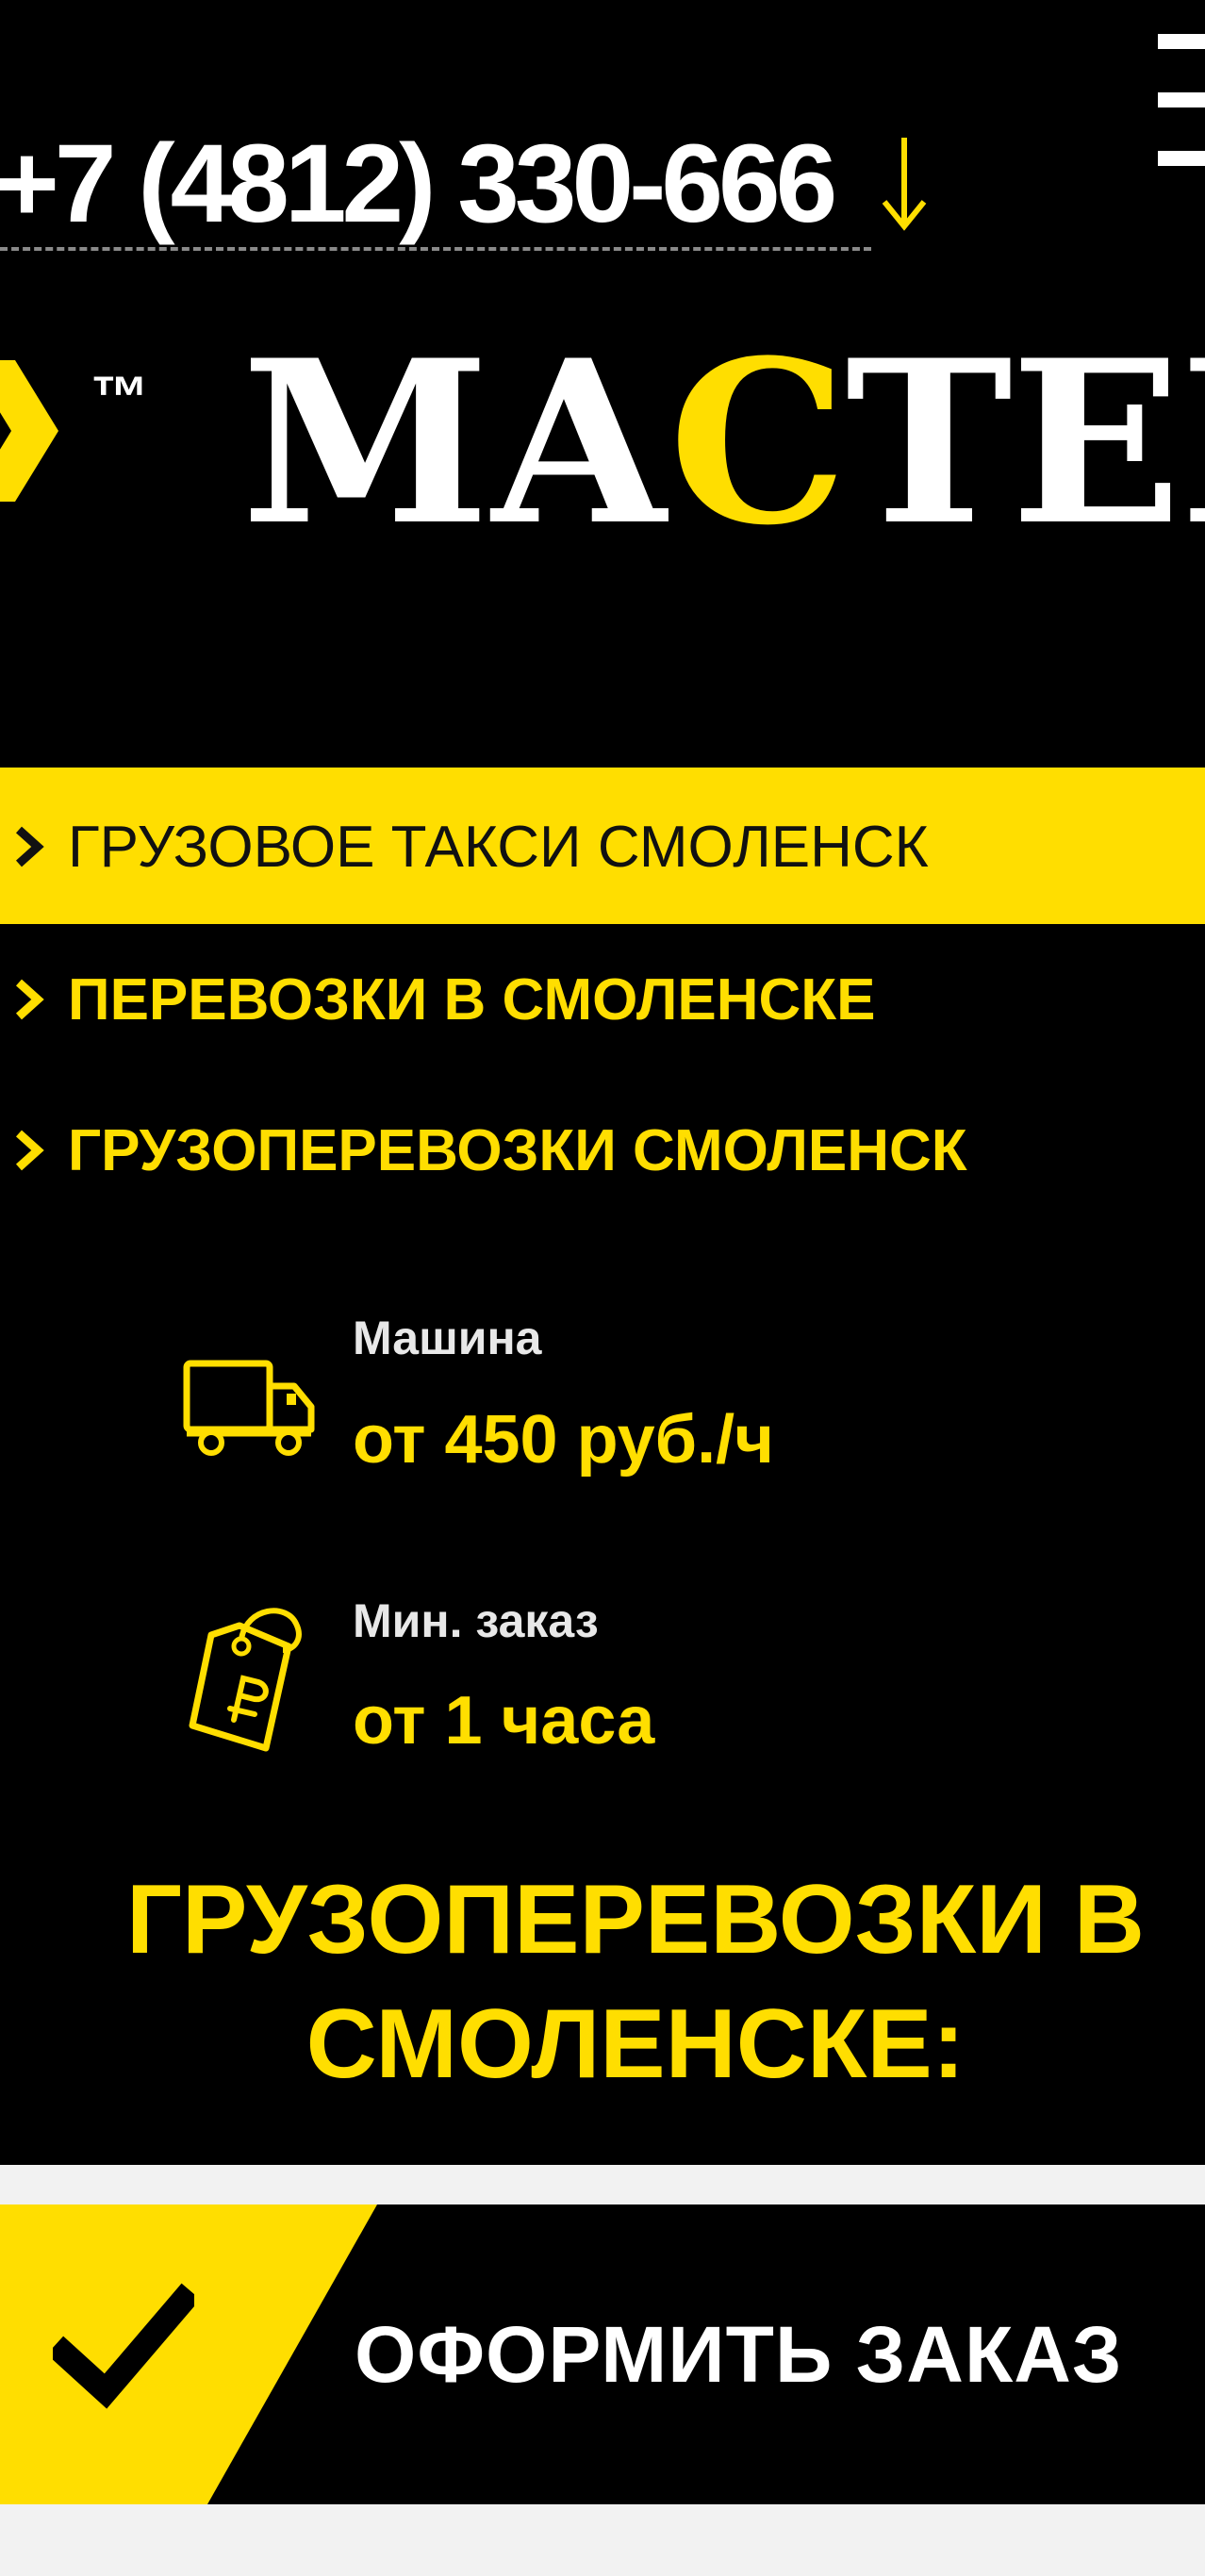 This screenshot has width=1205, height=2576. I want to click on order-button-label: ОФОРМИТЬ ЗАКАЗ, so click(739, 2354).